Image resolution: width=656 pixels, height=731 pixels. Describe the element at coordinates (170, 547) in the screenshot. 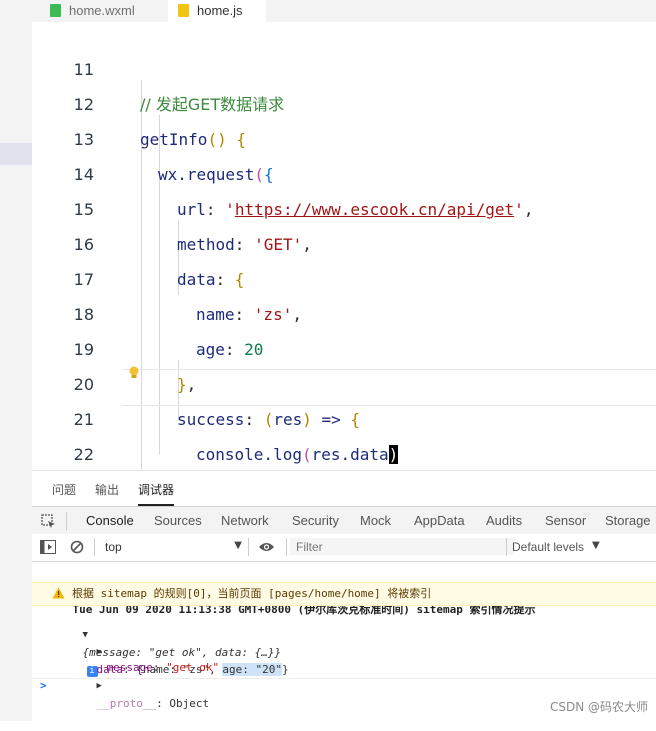

I see `context-select: top ▼` at that location.